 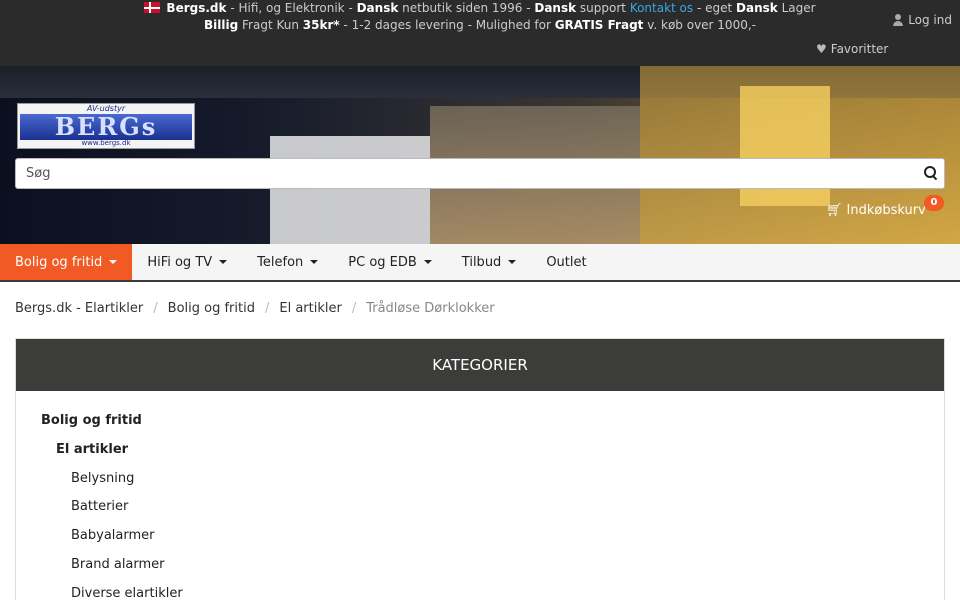 I want to click on category-item: Babyalarmer, so click(x=480, y=540).